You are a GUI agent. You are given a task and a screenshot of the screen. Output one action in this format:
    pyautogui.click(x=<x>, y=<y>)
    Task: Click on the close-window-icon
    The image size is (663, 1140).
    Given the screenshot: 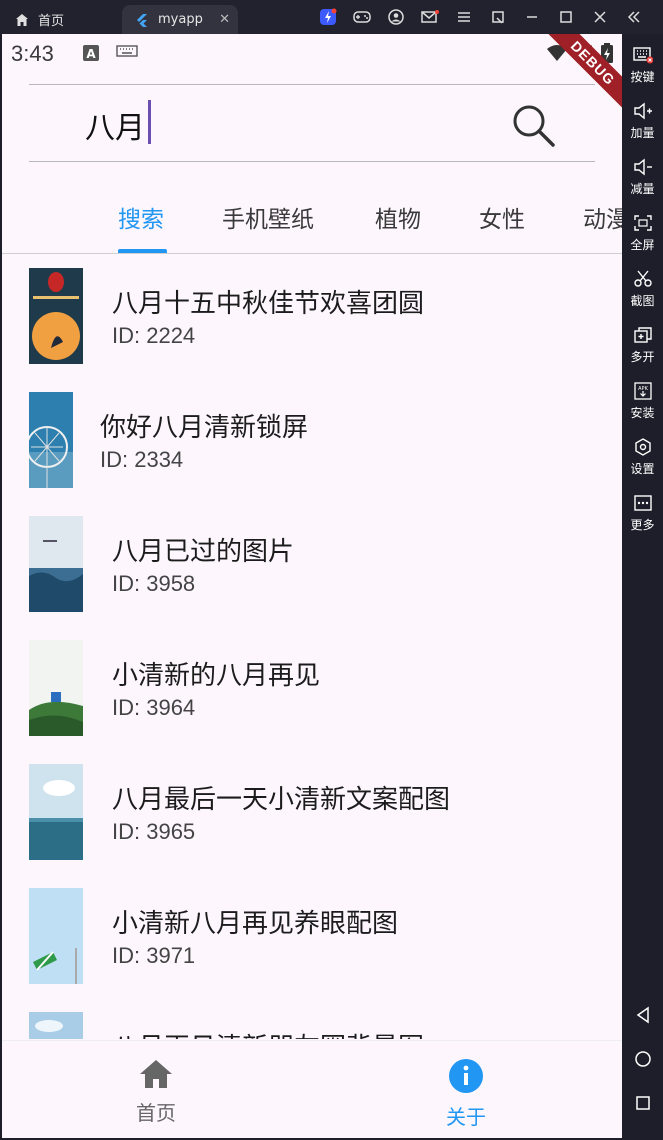 What is the action you would take?
    pyautogui.click(x=600, y=17)
    